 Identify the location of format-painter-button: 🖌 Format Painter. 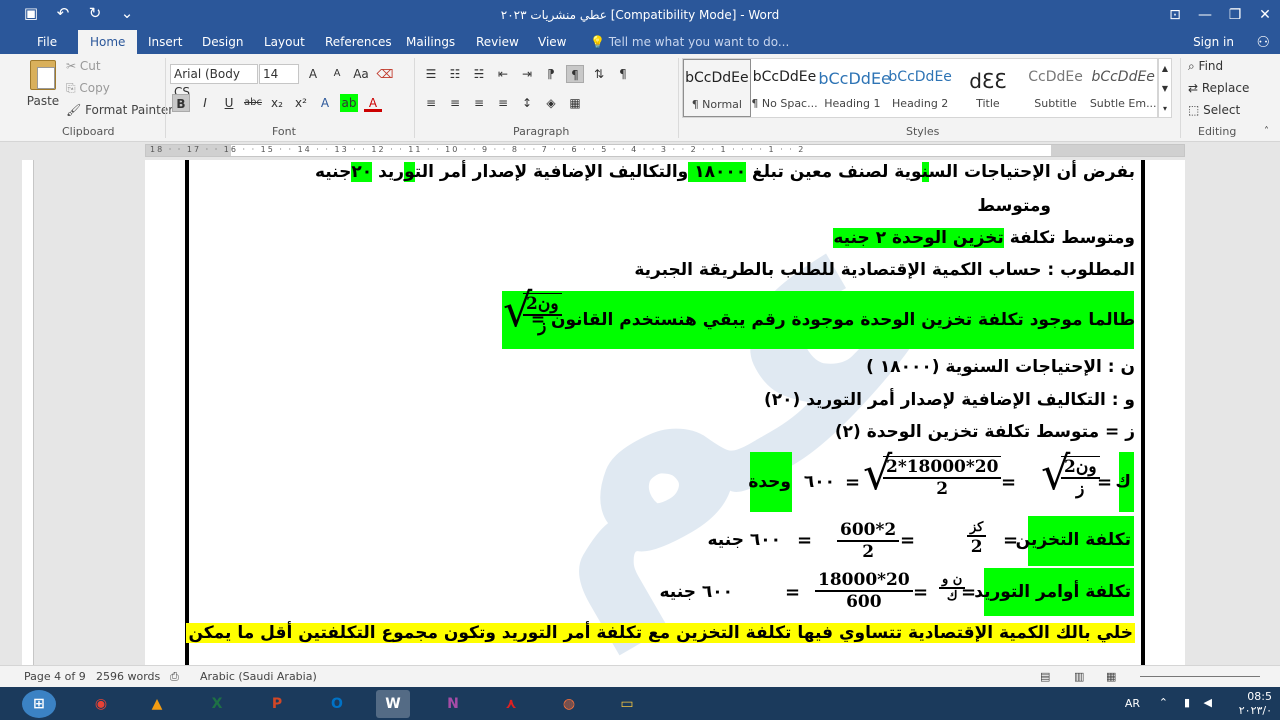
(119, 110).